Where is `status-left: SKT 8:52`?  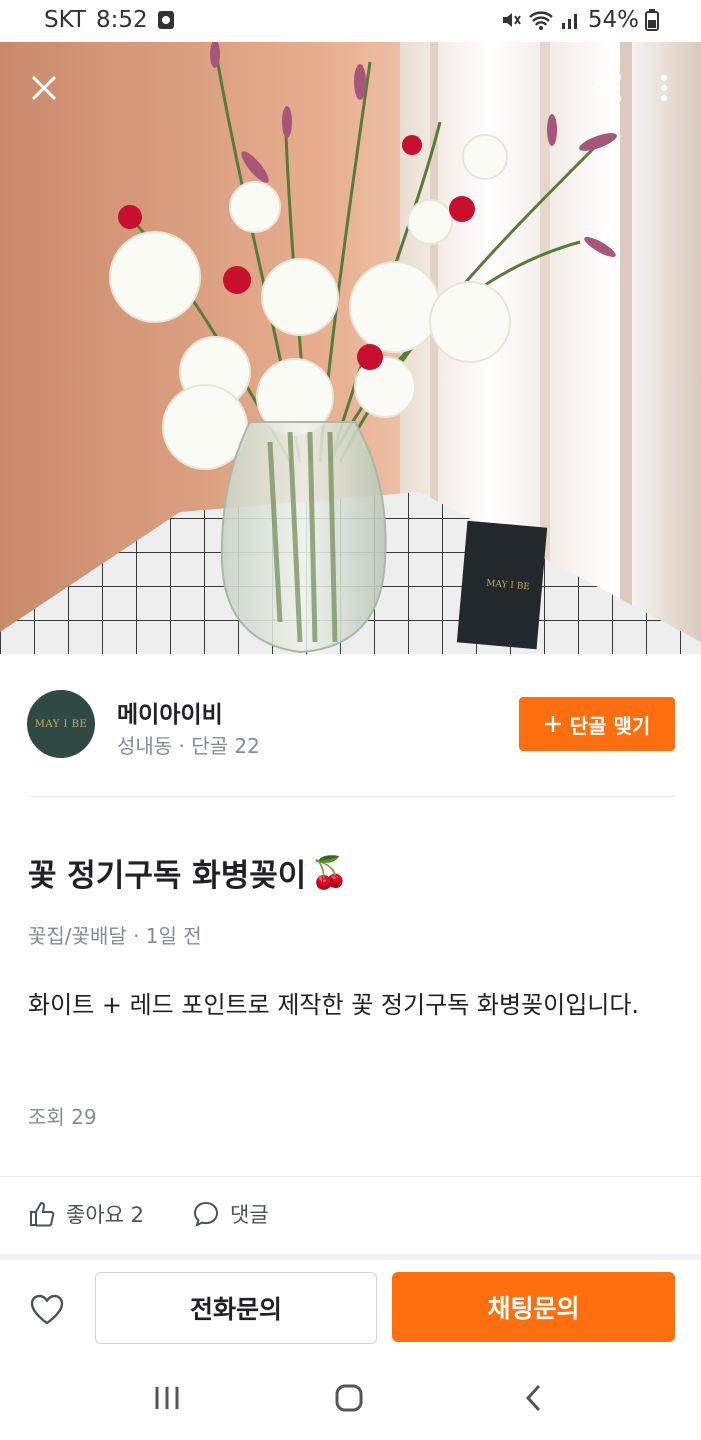 status-left: SKT 8:52 is located at coordinates (109, 20).